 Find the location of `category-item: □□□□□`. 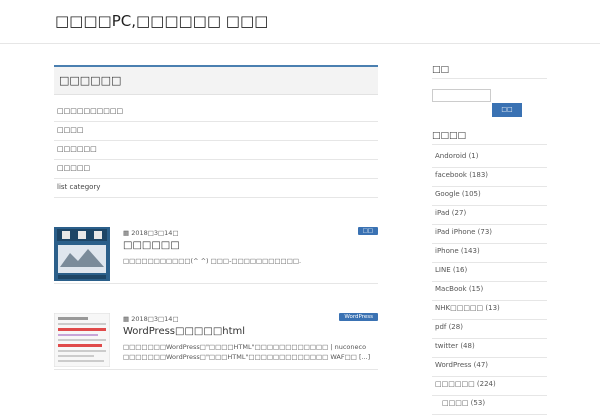

category-item: □□□□□ is located at coordinates (216, 169).